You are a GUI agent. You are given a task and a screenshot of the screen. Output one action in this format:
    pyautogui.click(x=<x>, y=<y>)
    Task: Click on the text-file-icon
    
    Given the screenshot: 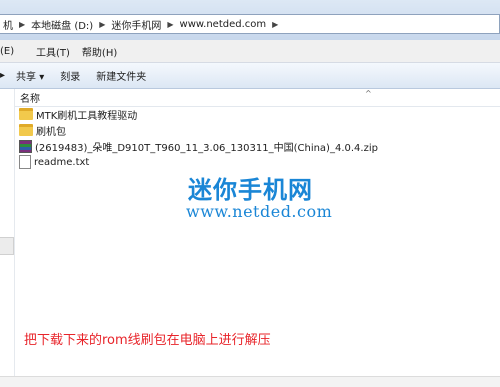 What is the action you would take?
    pyautogui.click(x=25, y=162)
    